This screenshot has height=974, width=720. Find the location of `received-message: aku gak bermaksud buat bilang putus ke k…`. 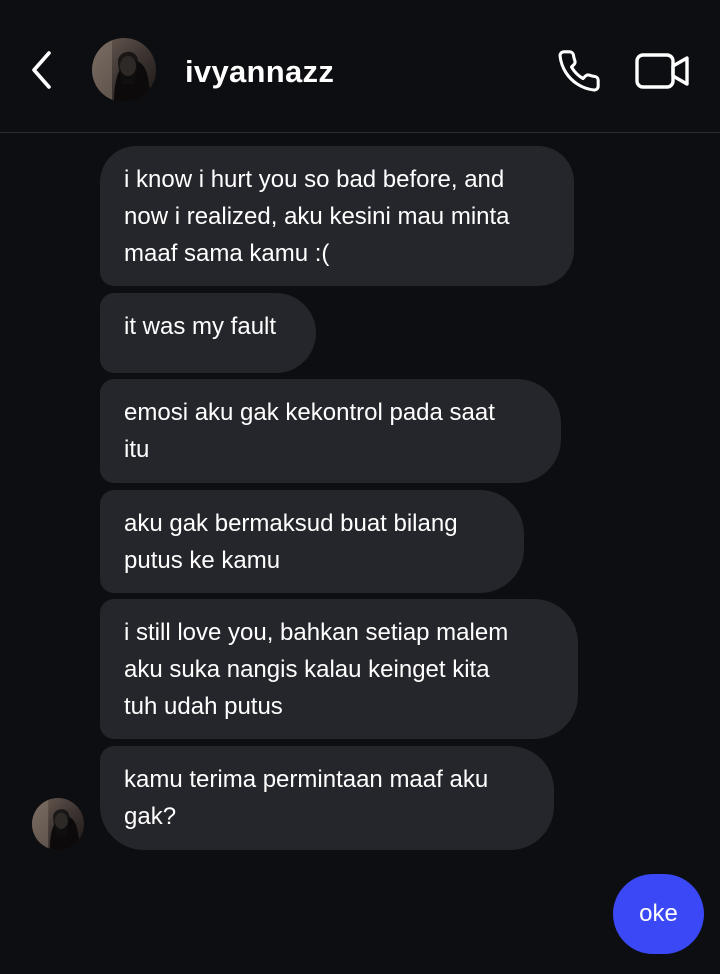

received-message: aku gak bermaksud buat bilang putus ke k… is located at coordinates (312, 541).